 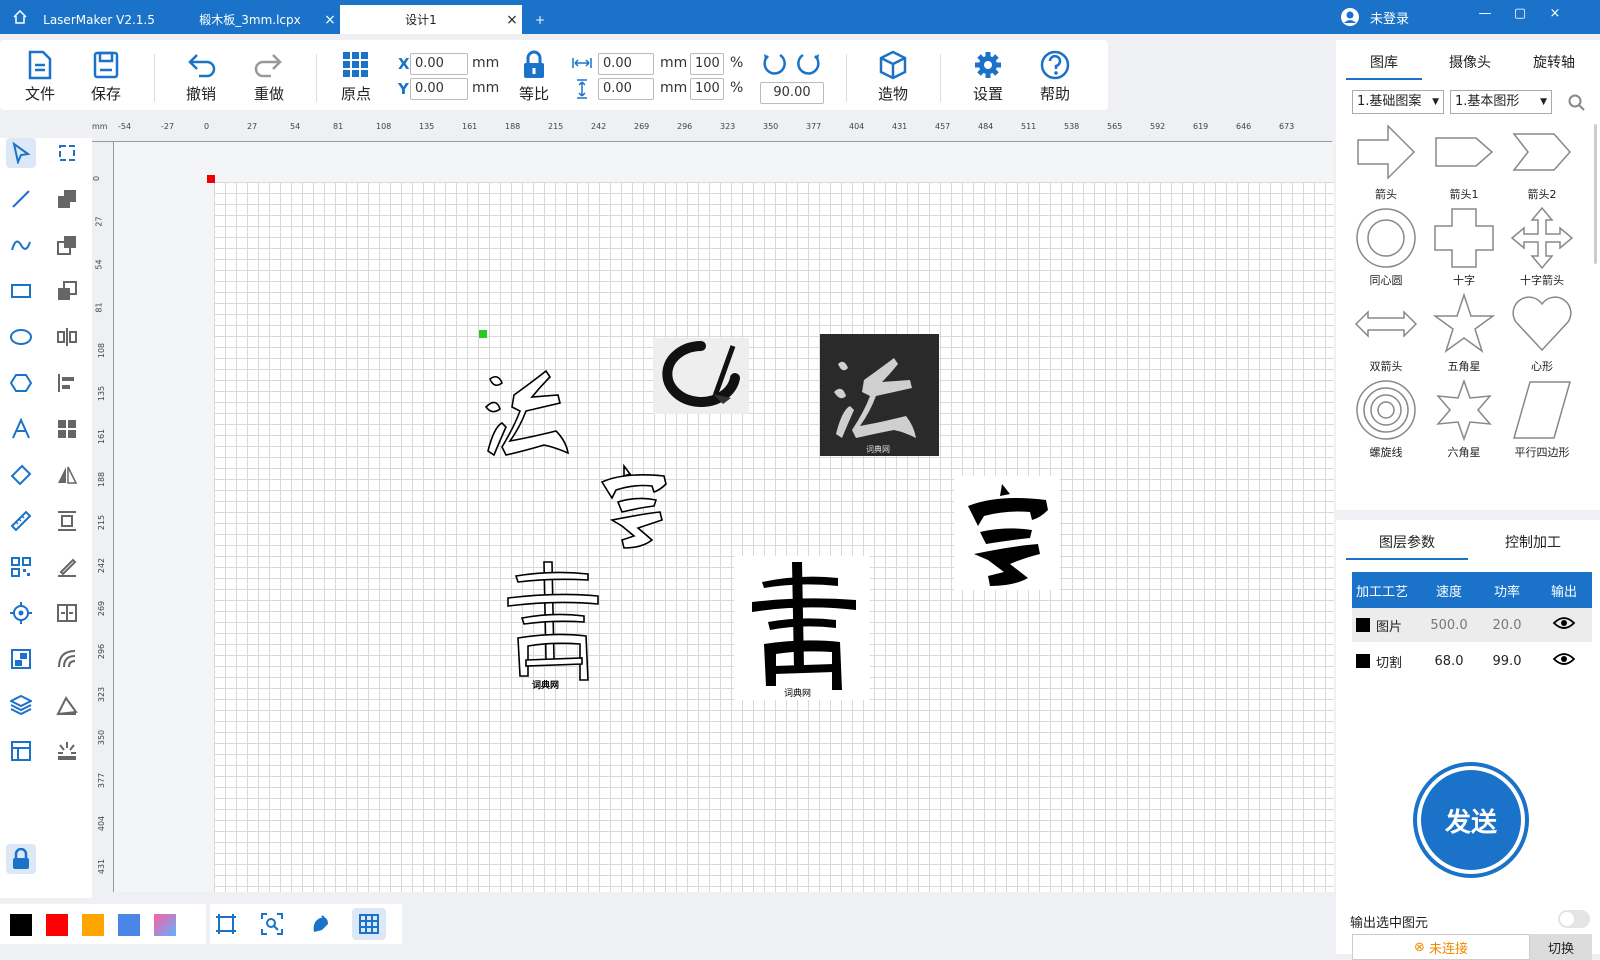 I want to click on calligraphy-shu-image: 词典网, so click(x=802, y=628).